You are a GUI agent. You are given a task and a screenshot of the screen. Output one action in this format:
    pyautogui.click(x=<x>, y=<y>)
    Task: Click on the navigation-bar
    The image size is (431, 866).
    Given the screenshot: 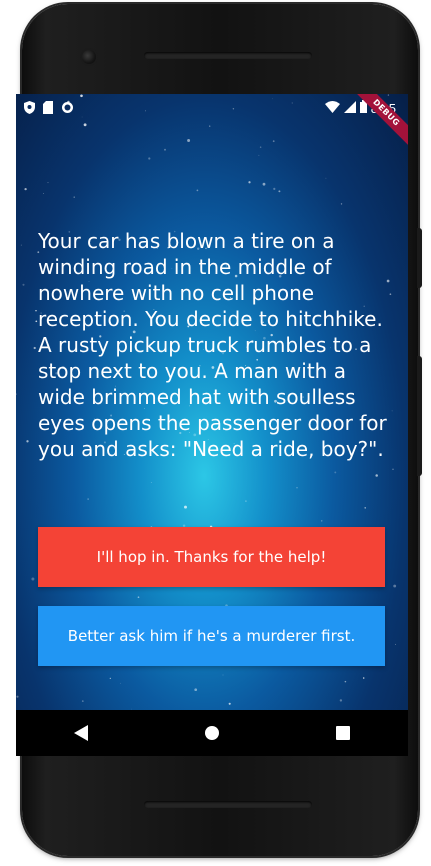 What is the action you would take?
    pyautogui.click(x=212, y=733)
    